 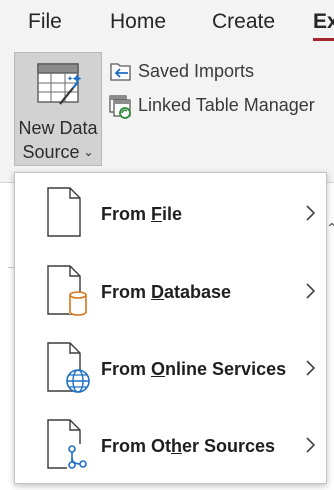 I want to click on menu-item-label: From Online Services, so click(x=193, y=369).